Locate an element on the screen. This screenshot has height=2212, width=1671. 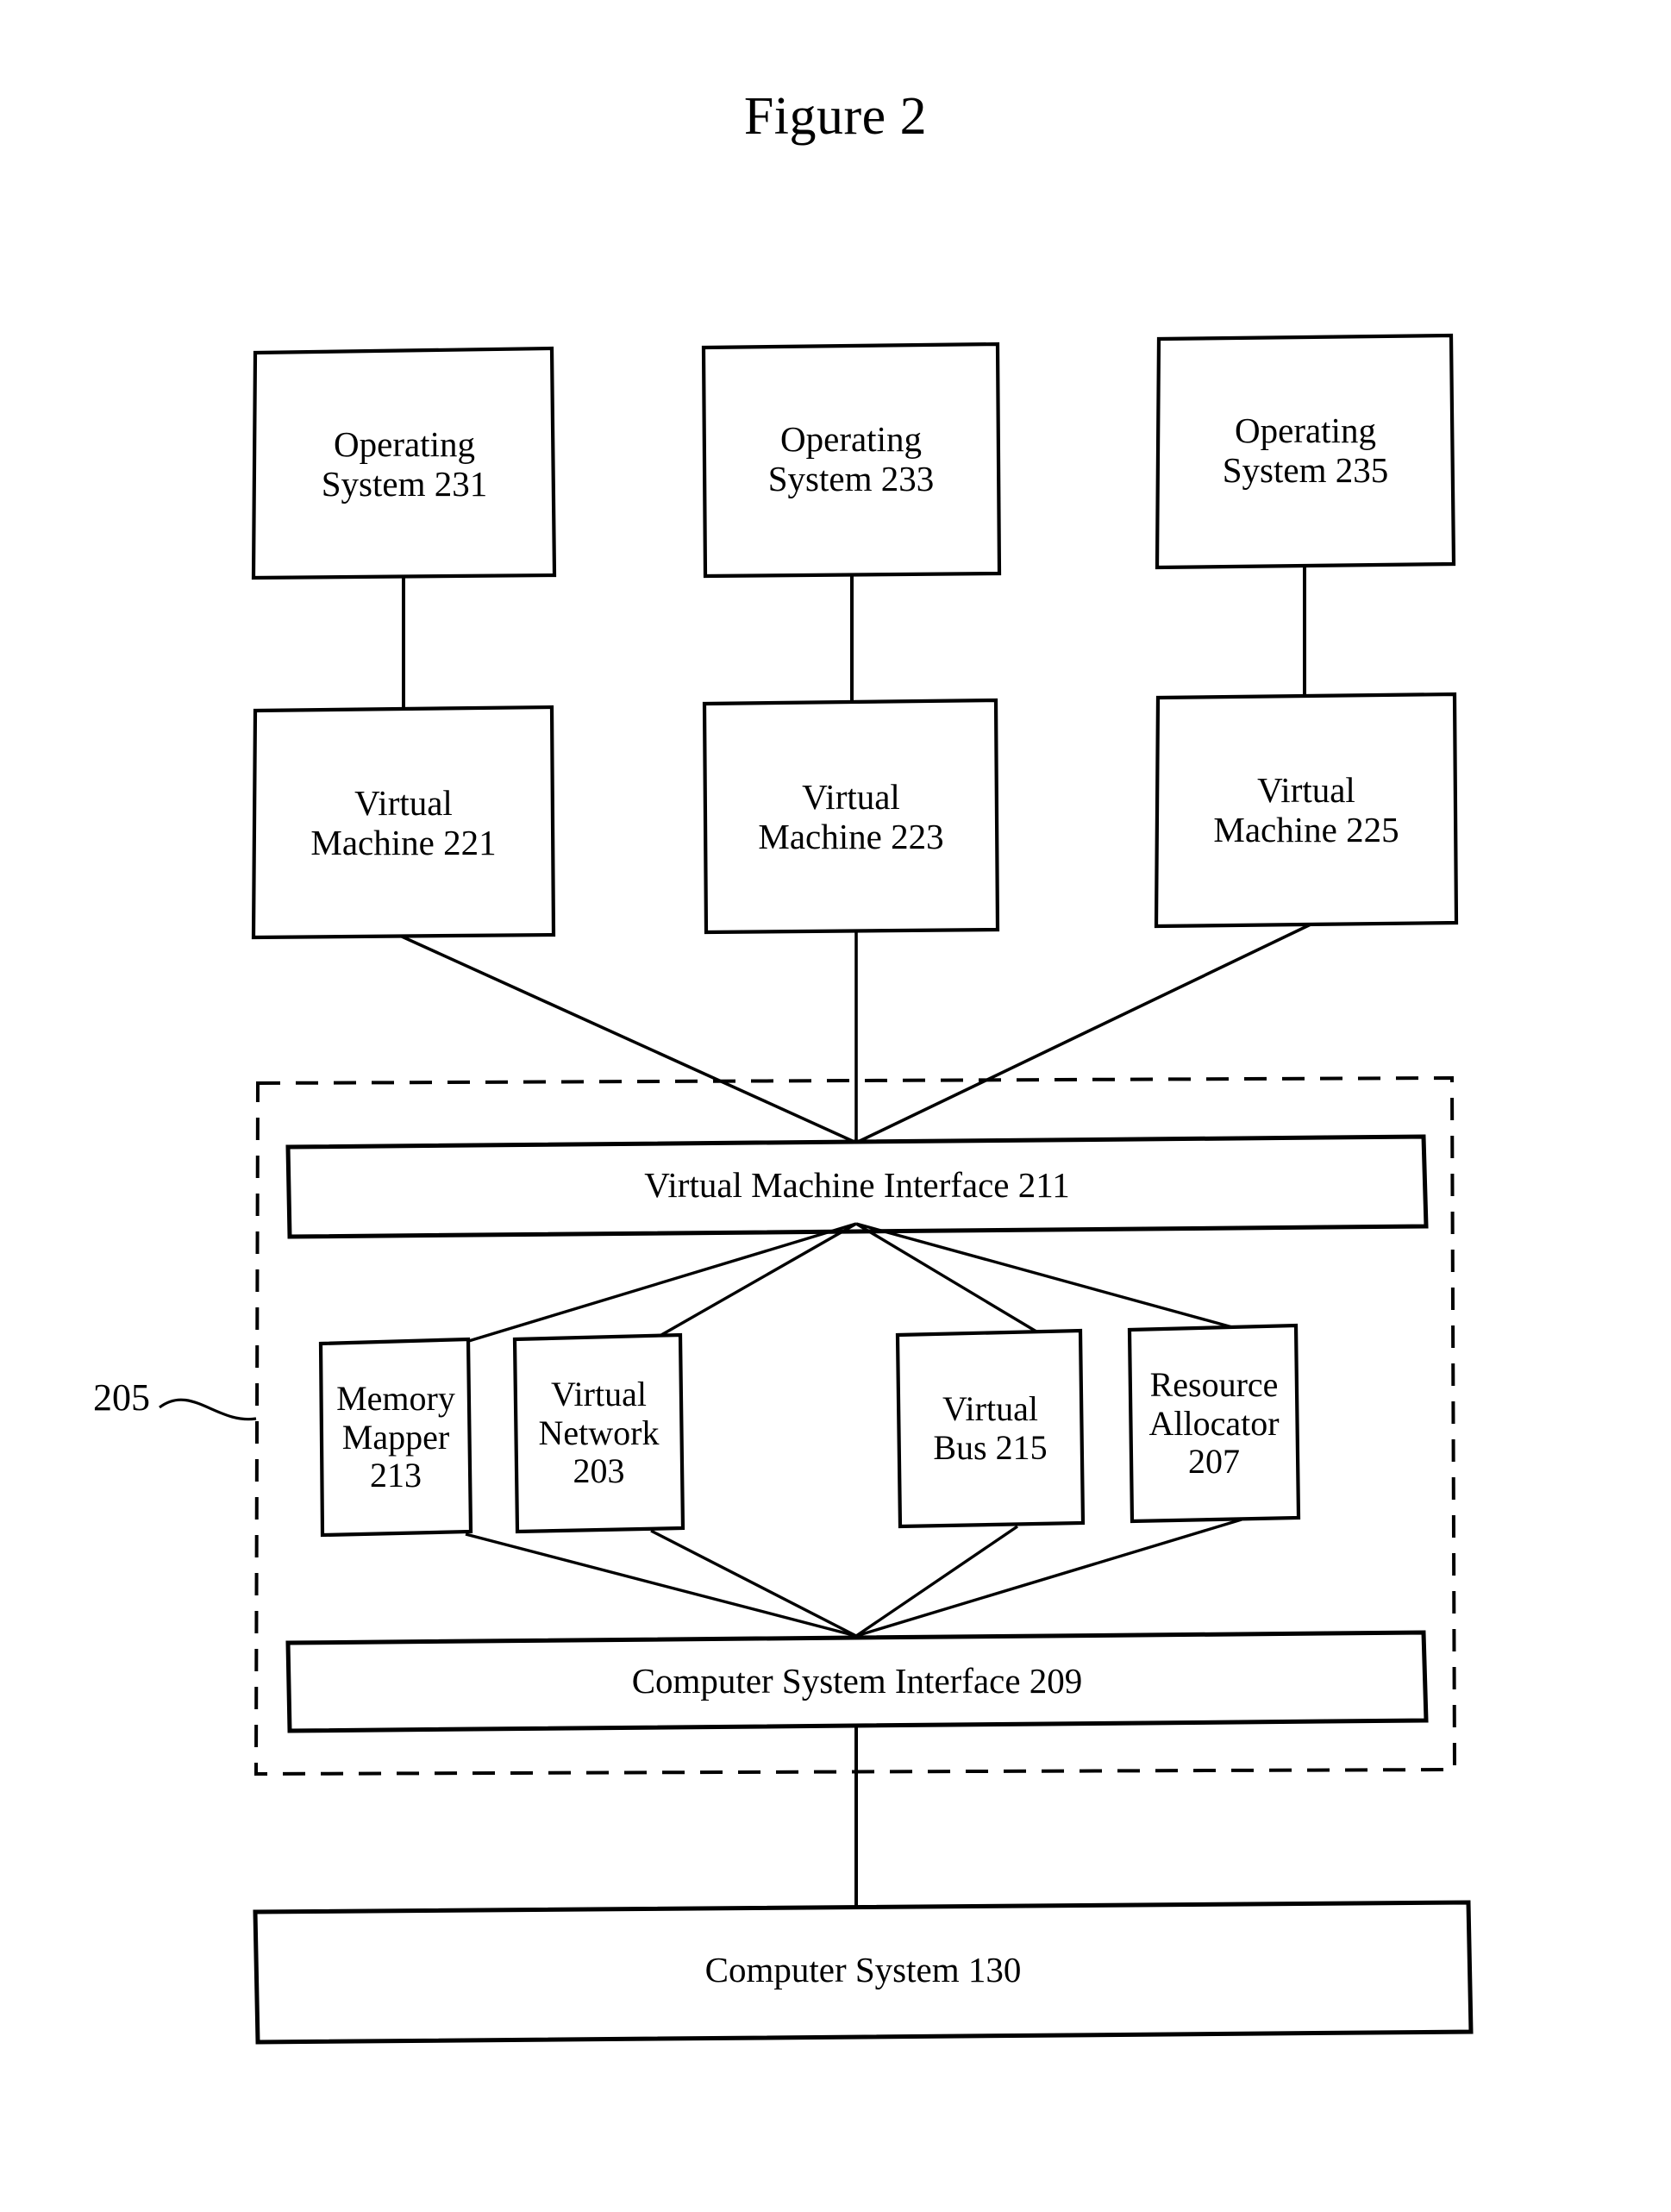
reference-numeral-205: 205 is located at coordinates (121, 1397).